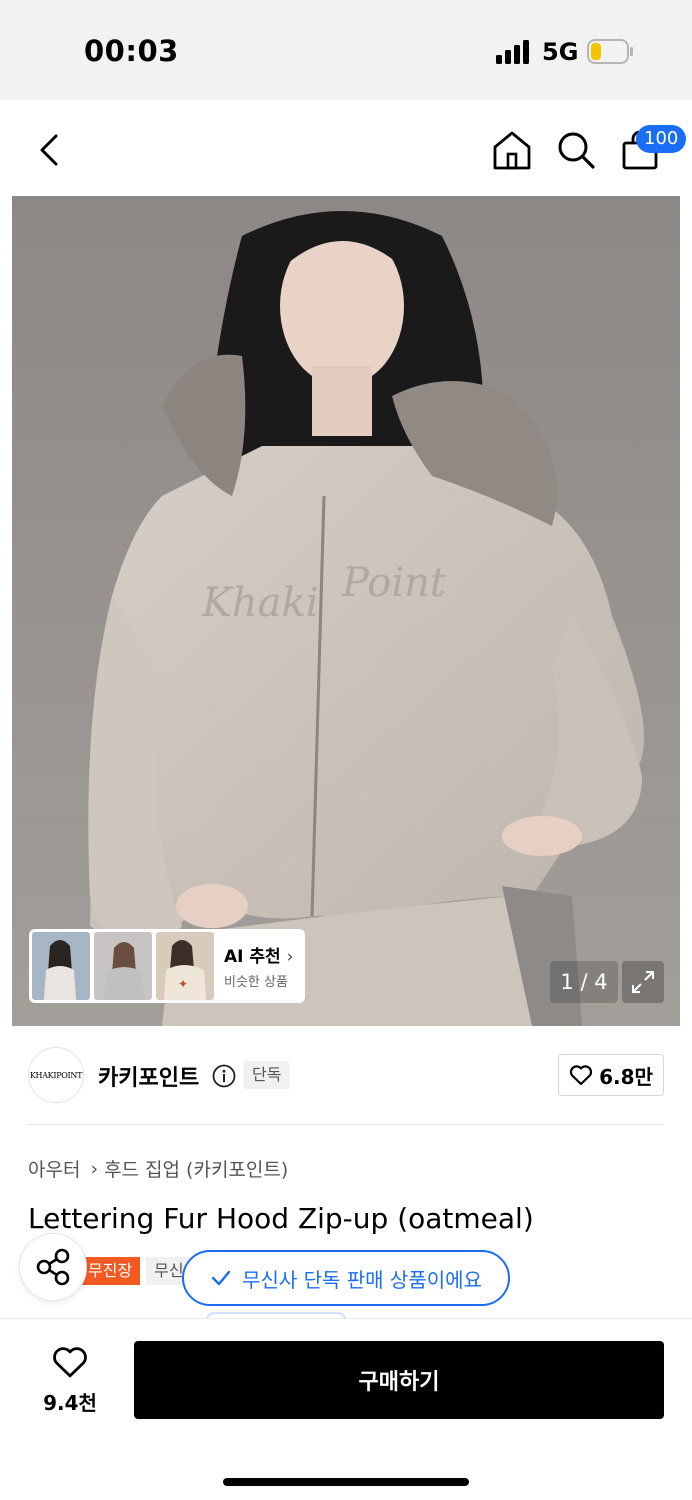 This screenshot has width=692, height=1500. I want to click on wishlist-button: 9.4천, so click(70, 1380).